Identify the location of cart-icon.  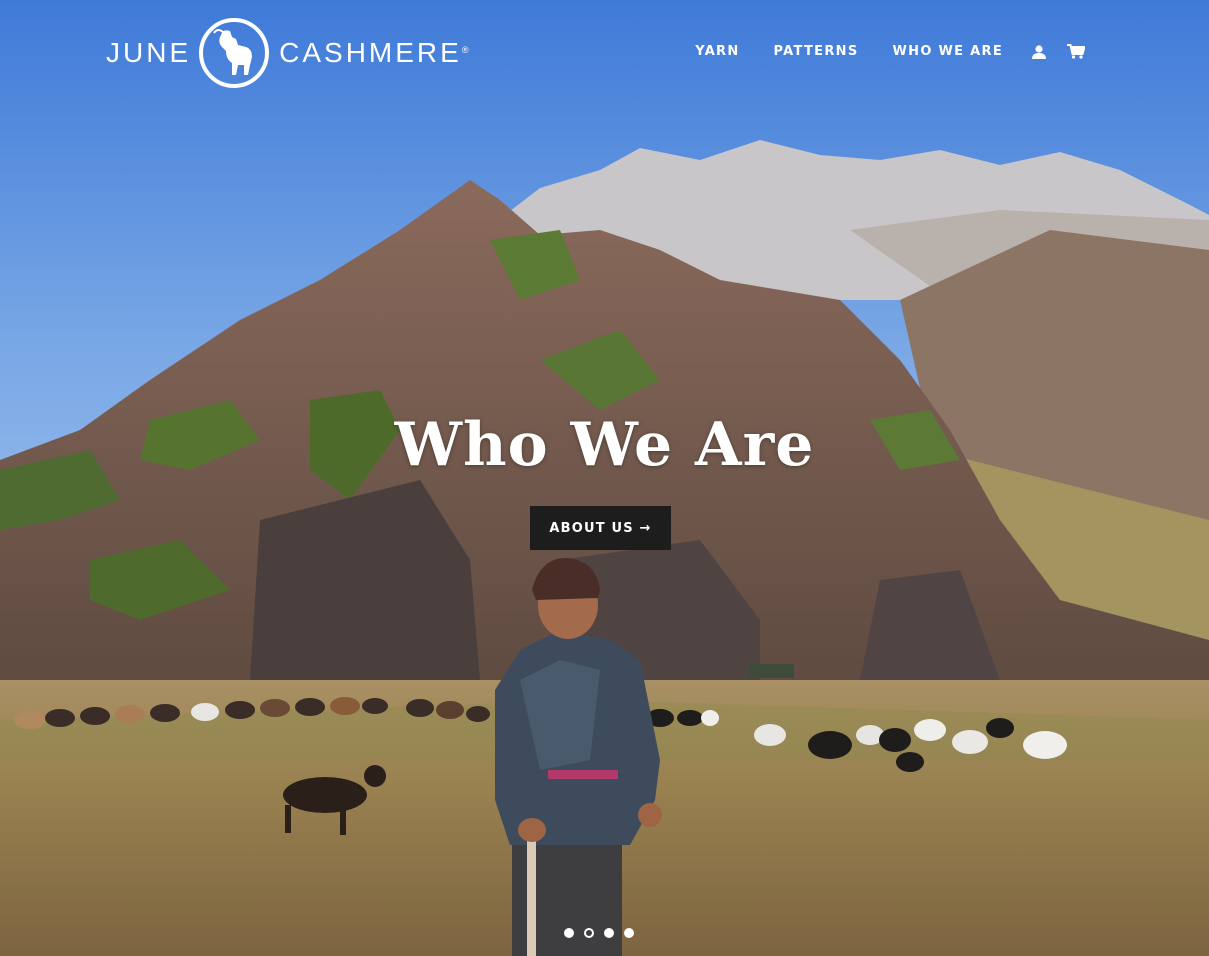
(1076, 51).